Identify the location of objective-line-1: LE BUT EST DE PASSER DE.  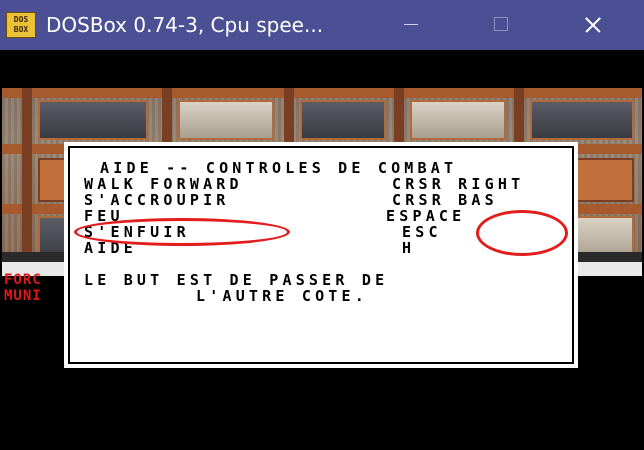
(236, 280).